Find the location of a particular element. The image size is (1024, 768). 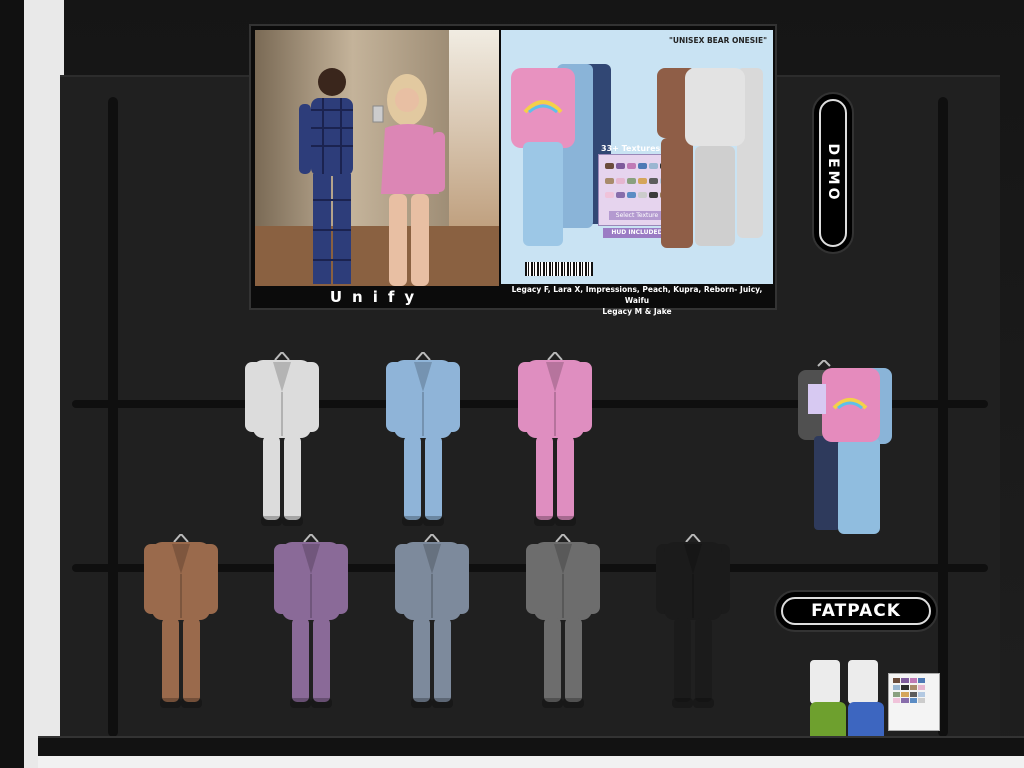

hud-texture-box is located at coordinates (914, 702).